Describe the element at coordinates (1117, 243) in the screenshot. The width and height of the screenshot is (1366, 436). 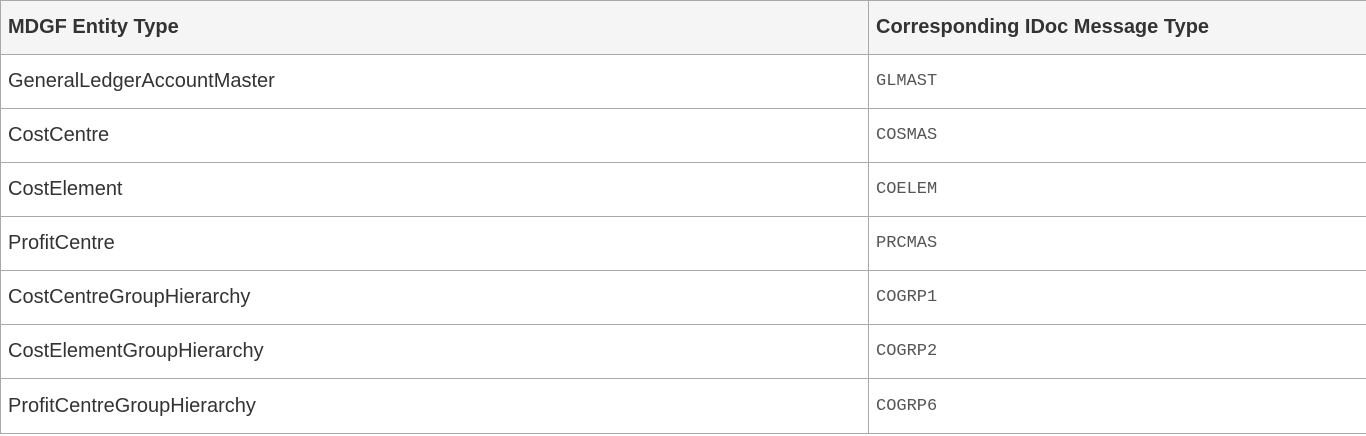
I see `message-type-cell: PRCMAS` at that location.